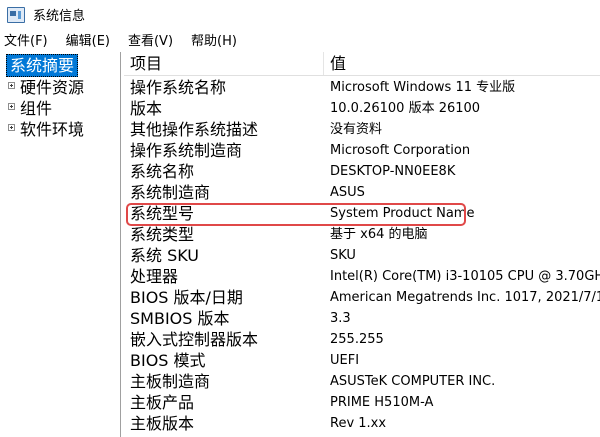 The height and width of the screenshot is (437, 600). What do you see at coordinates (30, 107) in the screenshot?
I see `tree-item-components: 组件` at bounding box center [30, 107].